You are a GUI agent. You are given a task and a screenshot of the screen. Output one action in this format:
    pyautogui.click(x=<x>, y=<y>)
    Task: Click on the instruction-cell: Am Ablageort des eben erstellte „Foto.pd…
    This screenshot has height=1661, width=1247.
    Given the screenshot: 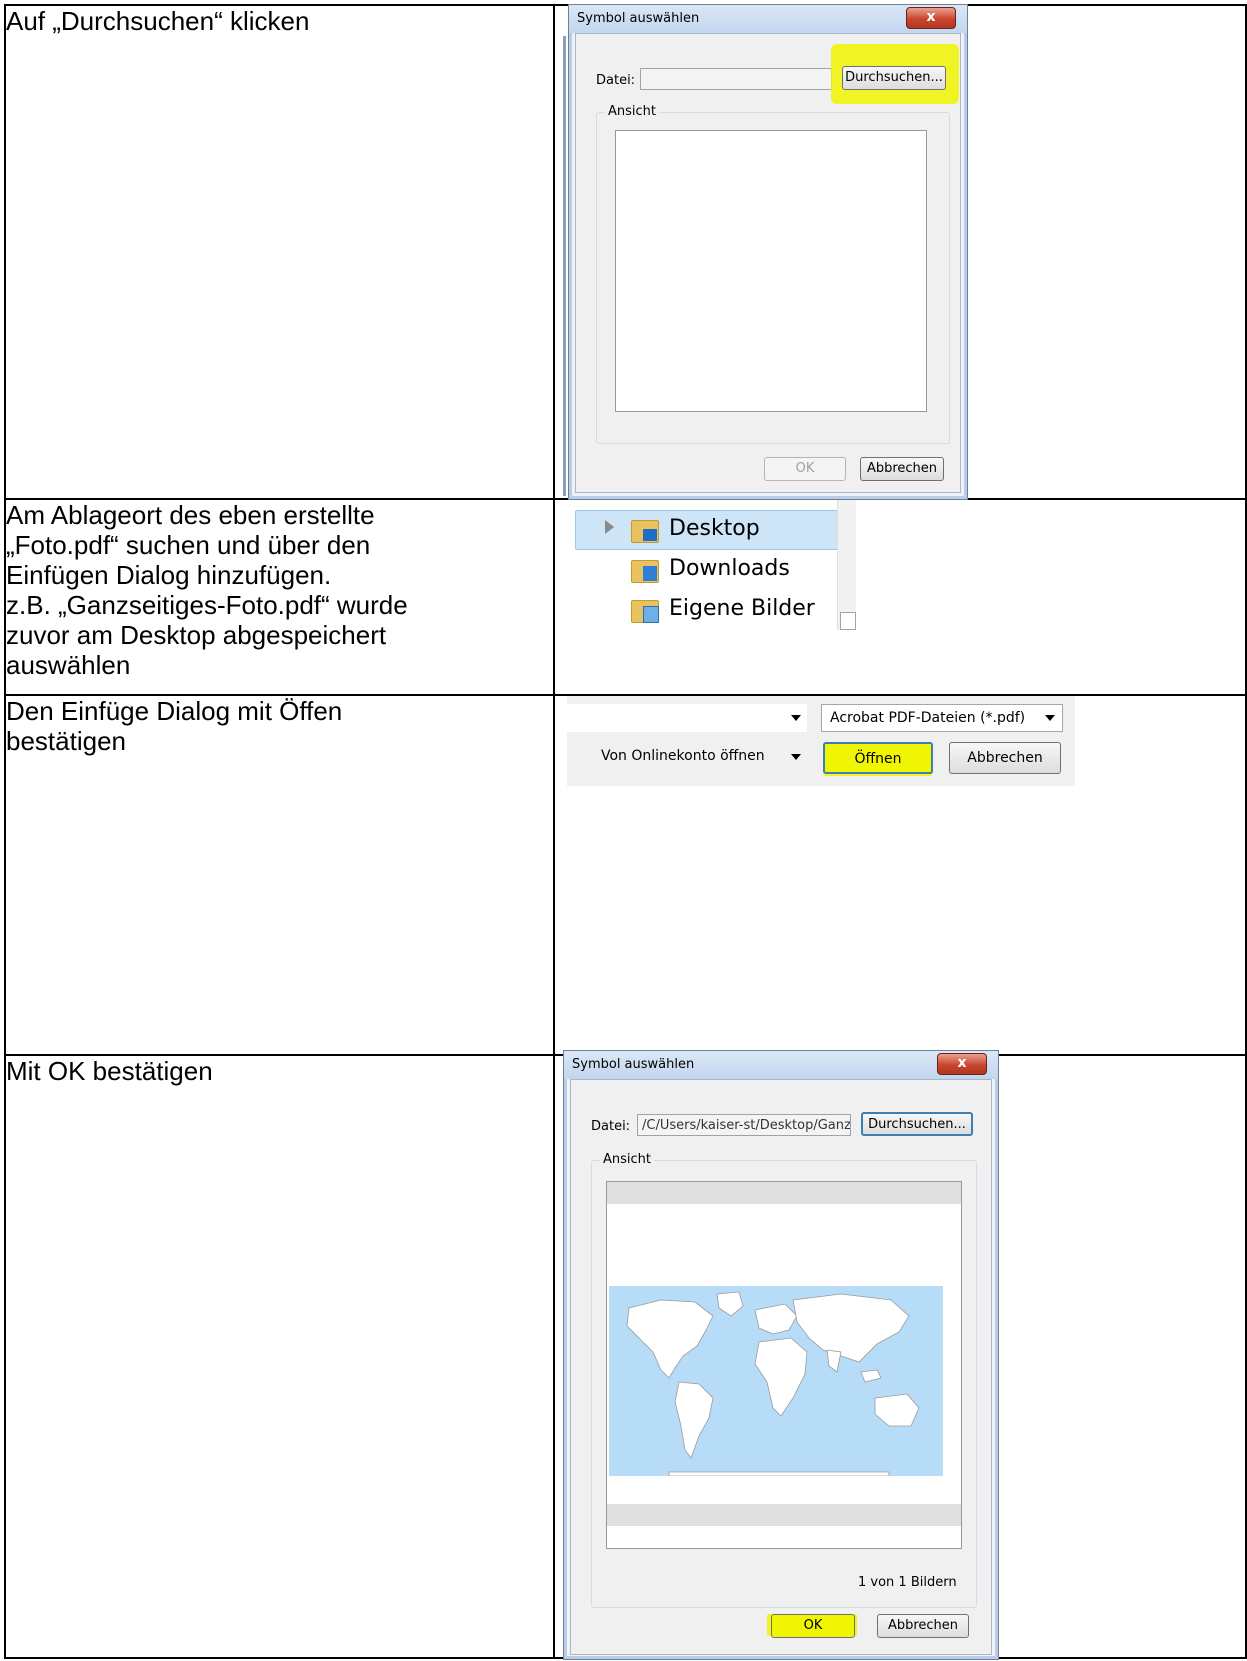 What is the action you would take?
    pyautogui.click(x=279, y=597)
    